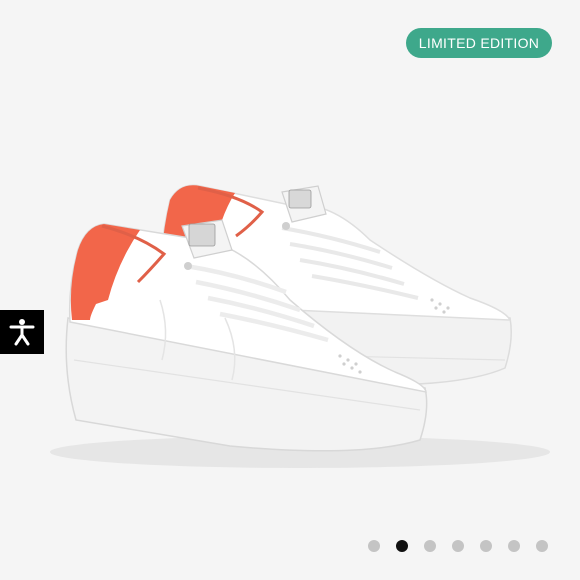 This screenshot has height=580, width=580. I want to click on badge-label: LIMITED EDITION, so click(479, 43).